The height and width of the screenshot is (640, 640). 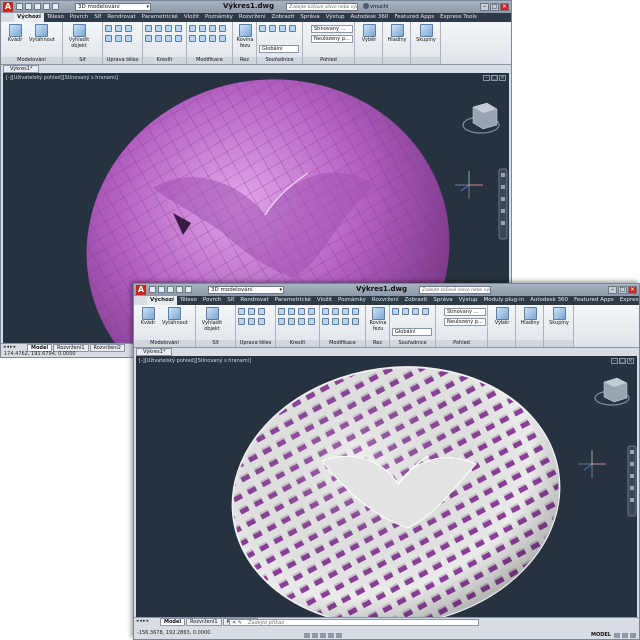 What do you see at coordinates (46, 6) in the screenshot?
I see `undo-icon` at bounding box center [46, 6].